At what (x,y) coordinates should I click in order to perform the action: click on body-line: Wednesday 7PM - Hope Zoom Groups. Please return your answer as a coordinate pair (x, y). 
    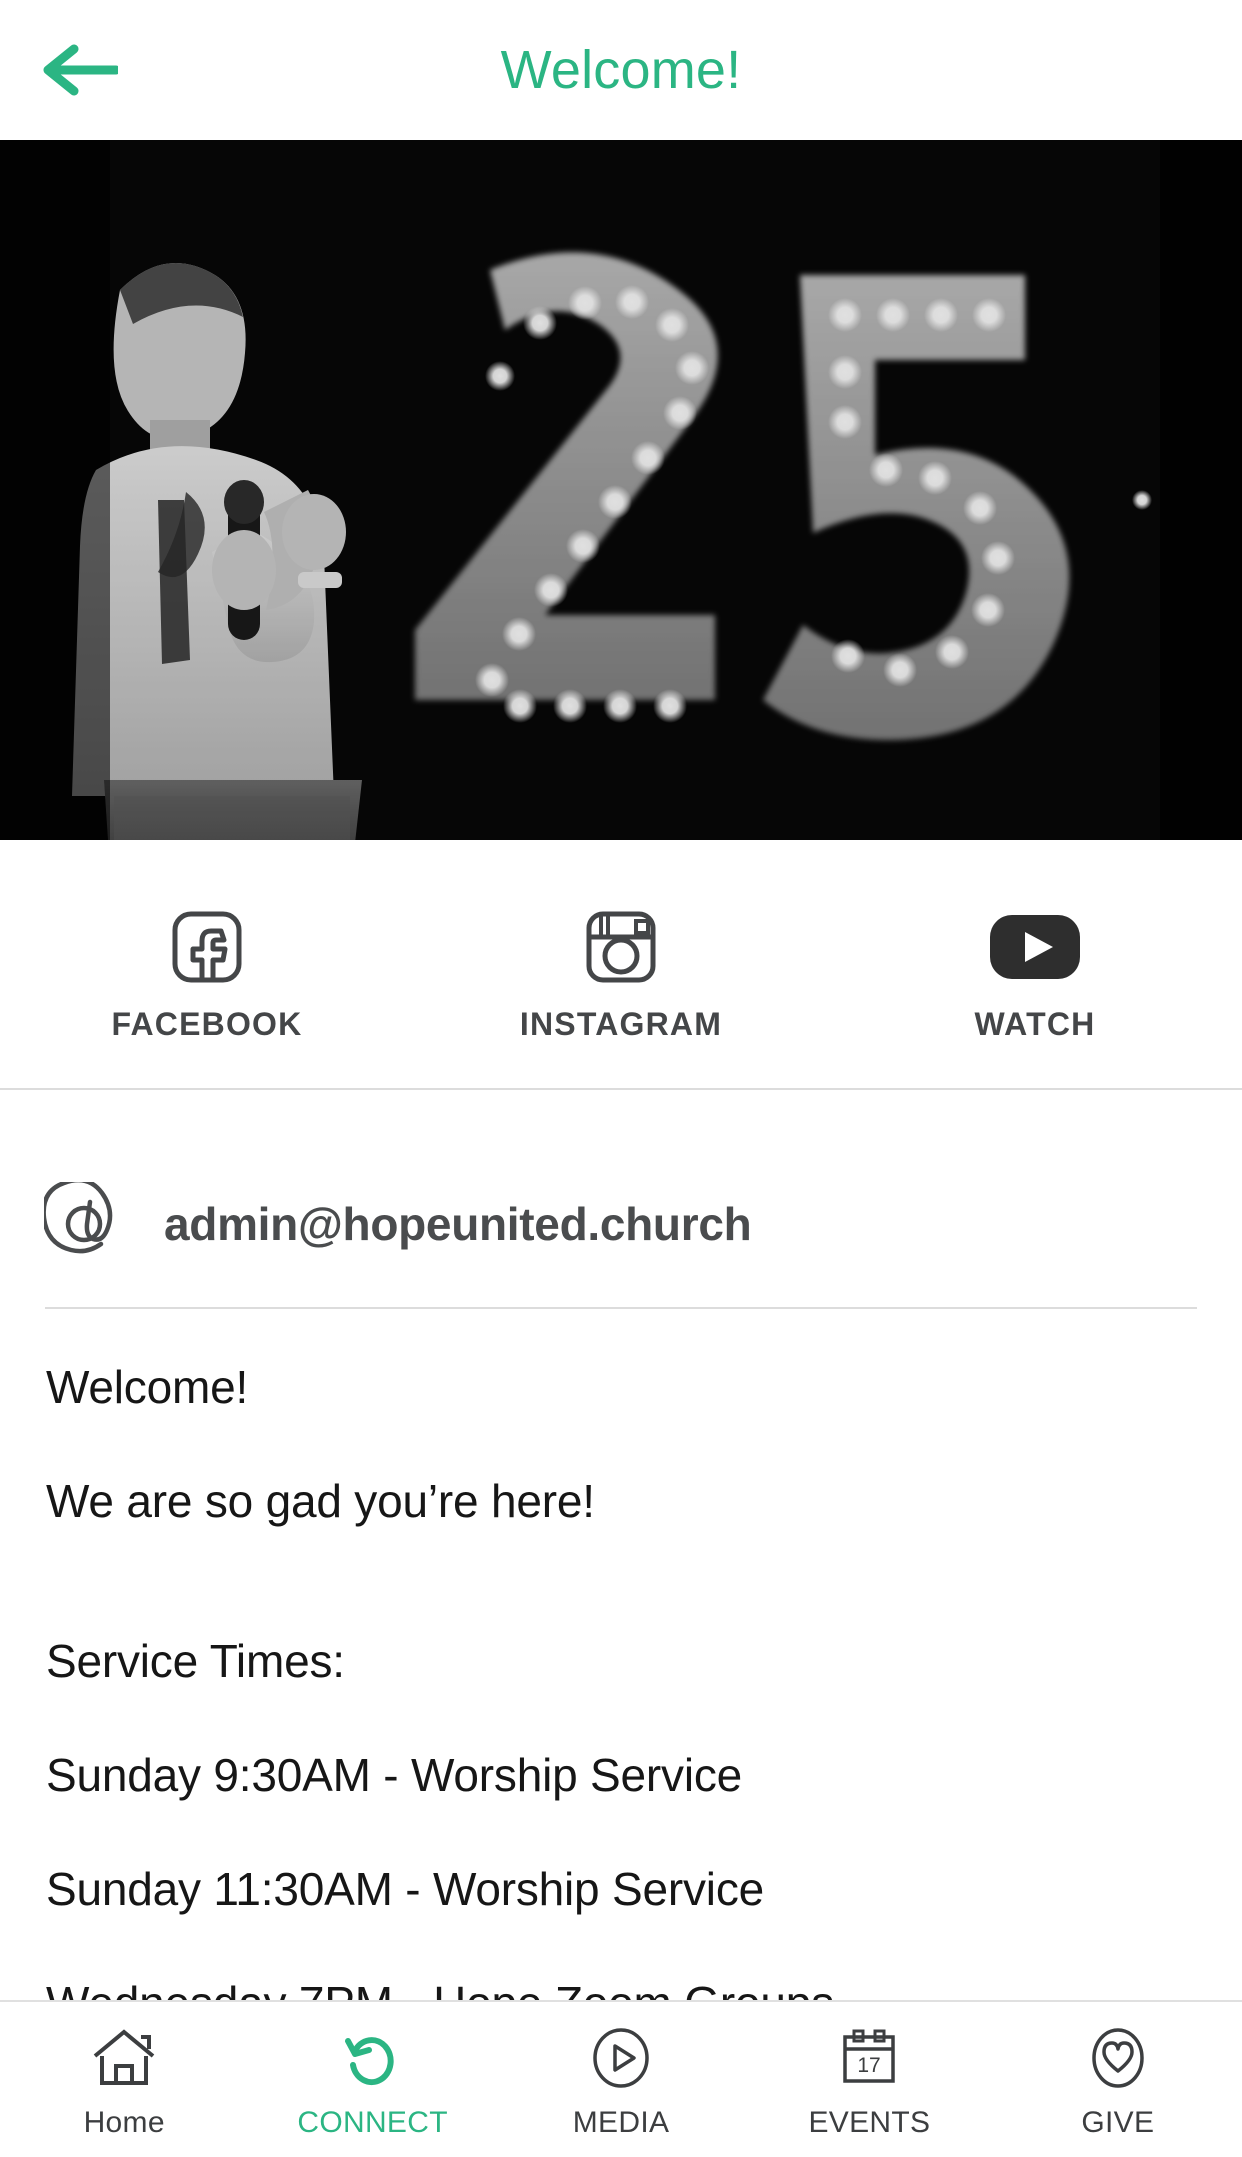
    Looking at the image, I should click on (626, 1974).